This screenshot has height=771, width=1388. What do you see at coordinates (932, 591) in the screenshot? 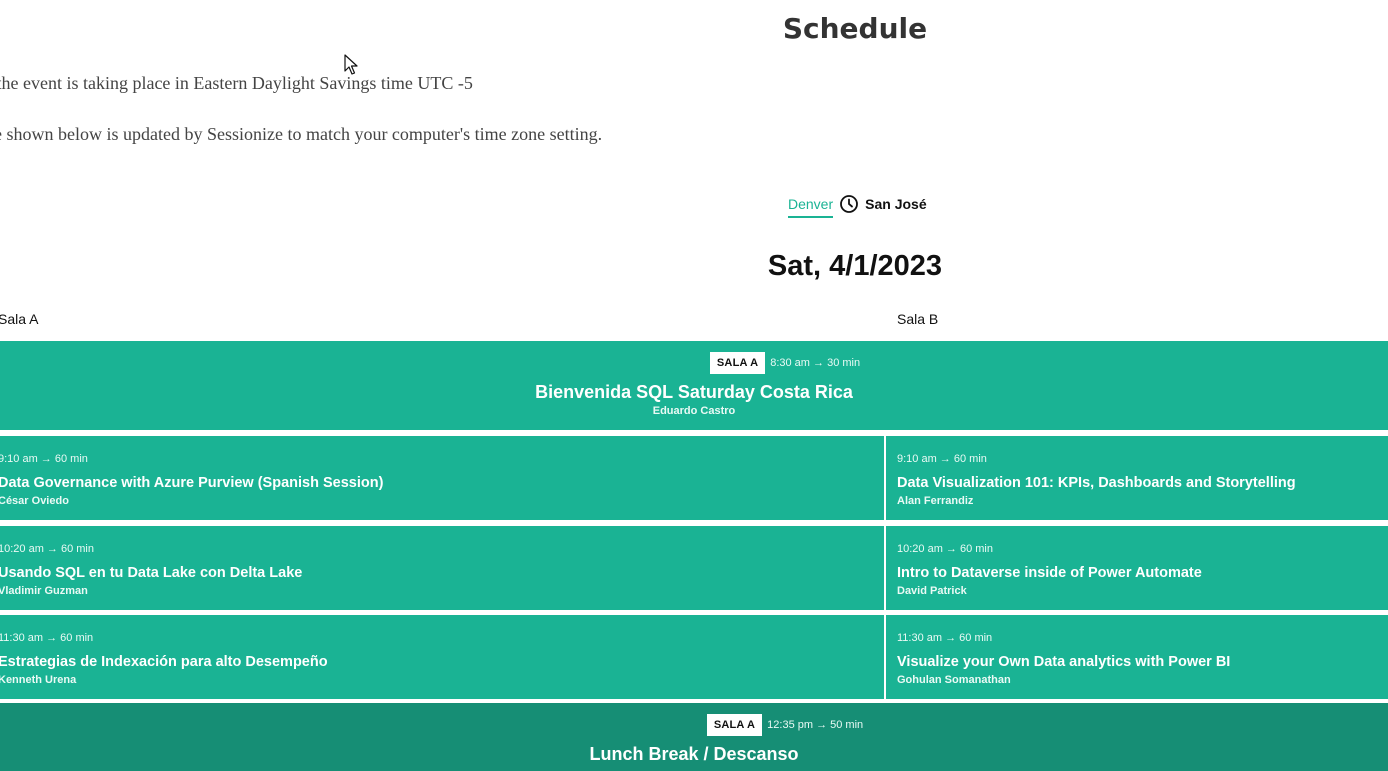
I see `session-speaker: David Patrick` at bounding box center [932, 591].